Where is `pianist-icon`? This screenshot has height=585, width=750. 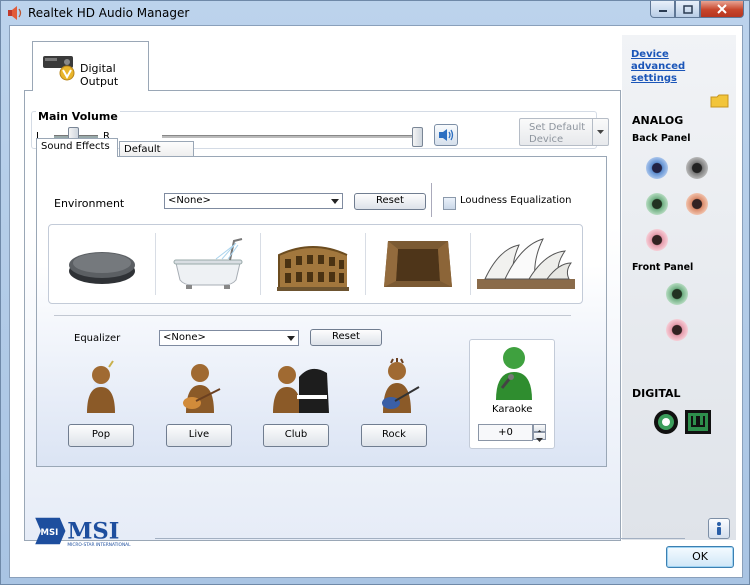 pianist-icon is located at coordinates (299, 387).